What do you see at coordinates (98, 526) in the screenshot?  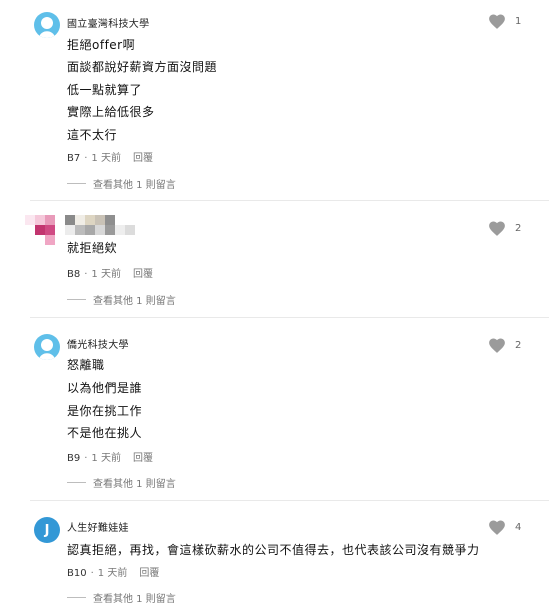 I see `author-name: 人生好難娃娃` at bounding box center [98, 526].